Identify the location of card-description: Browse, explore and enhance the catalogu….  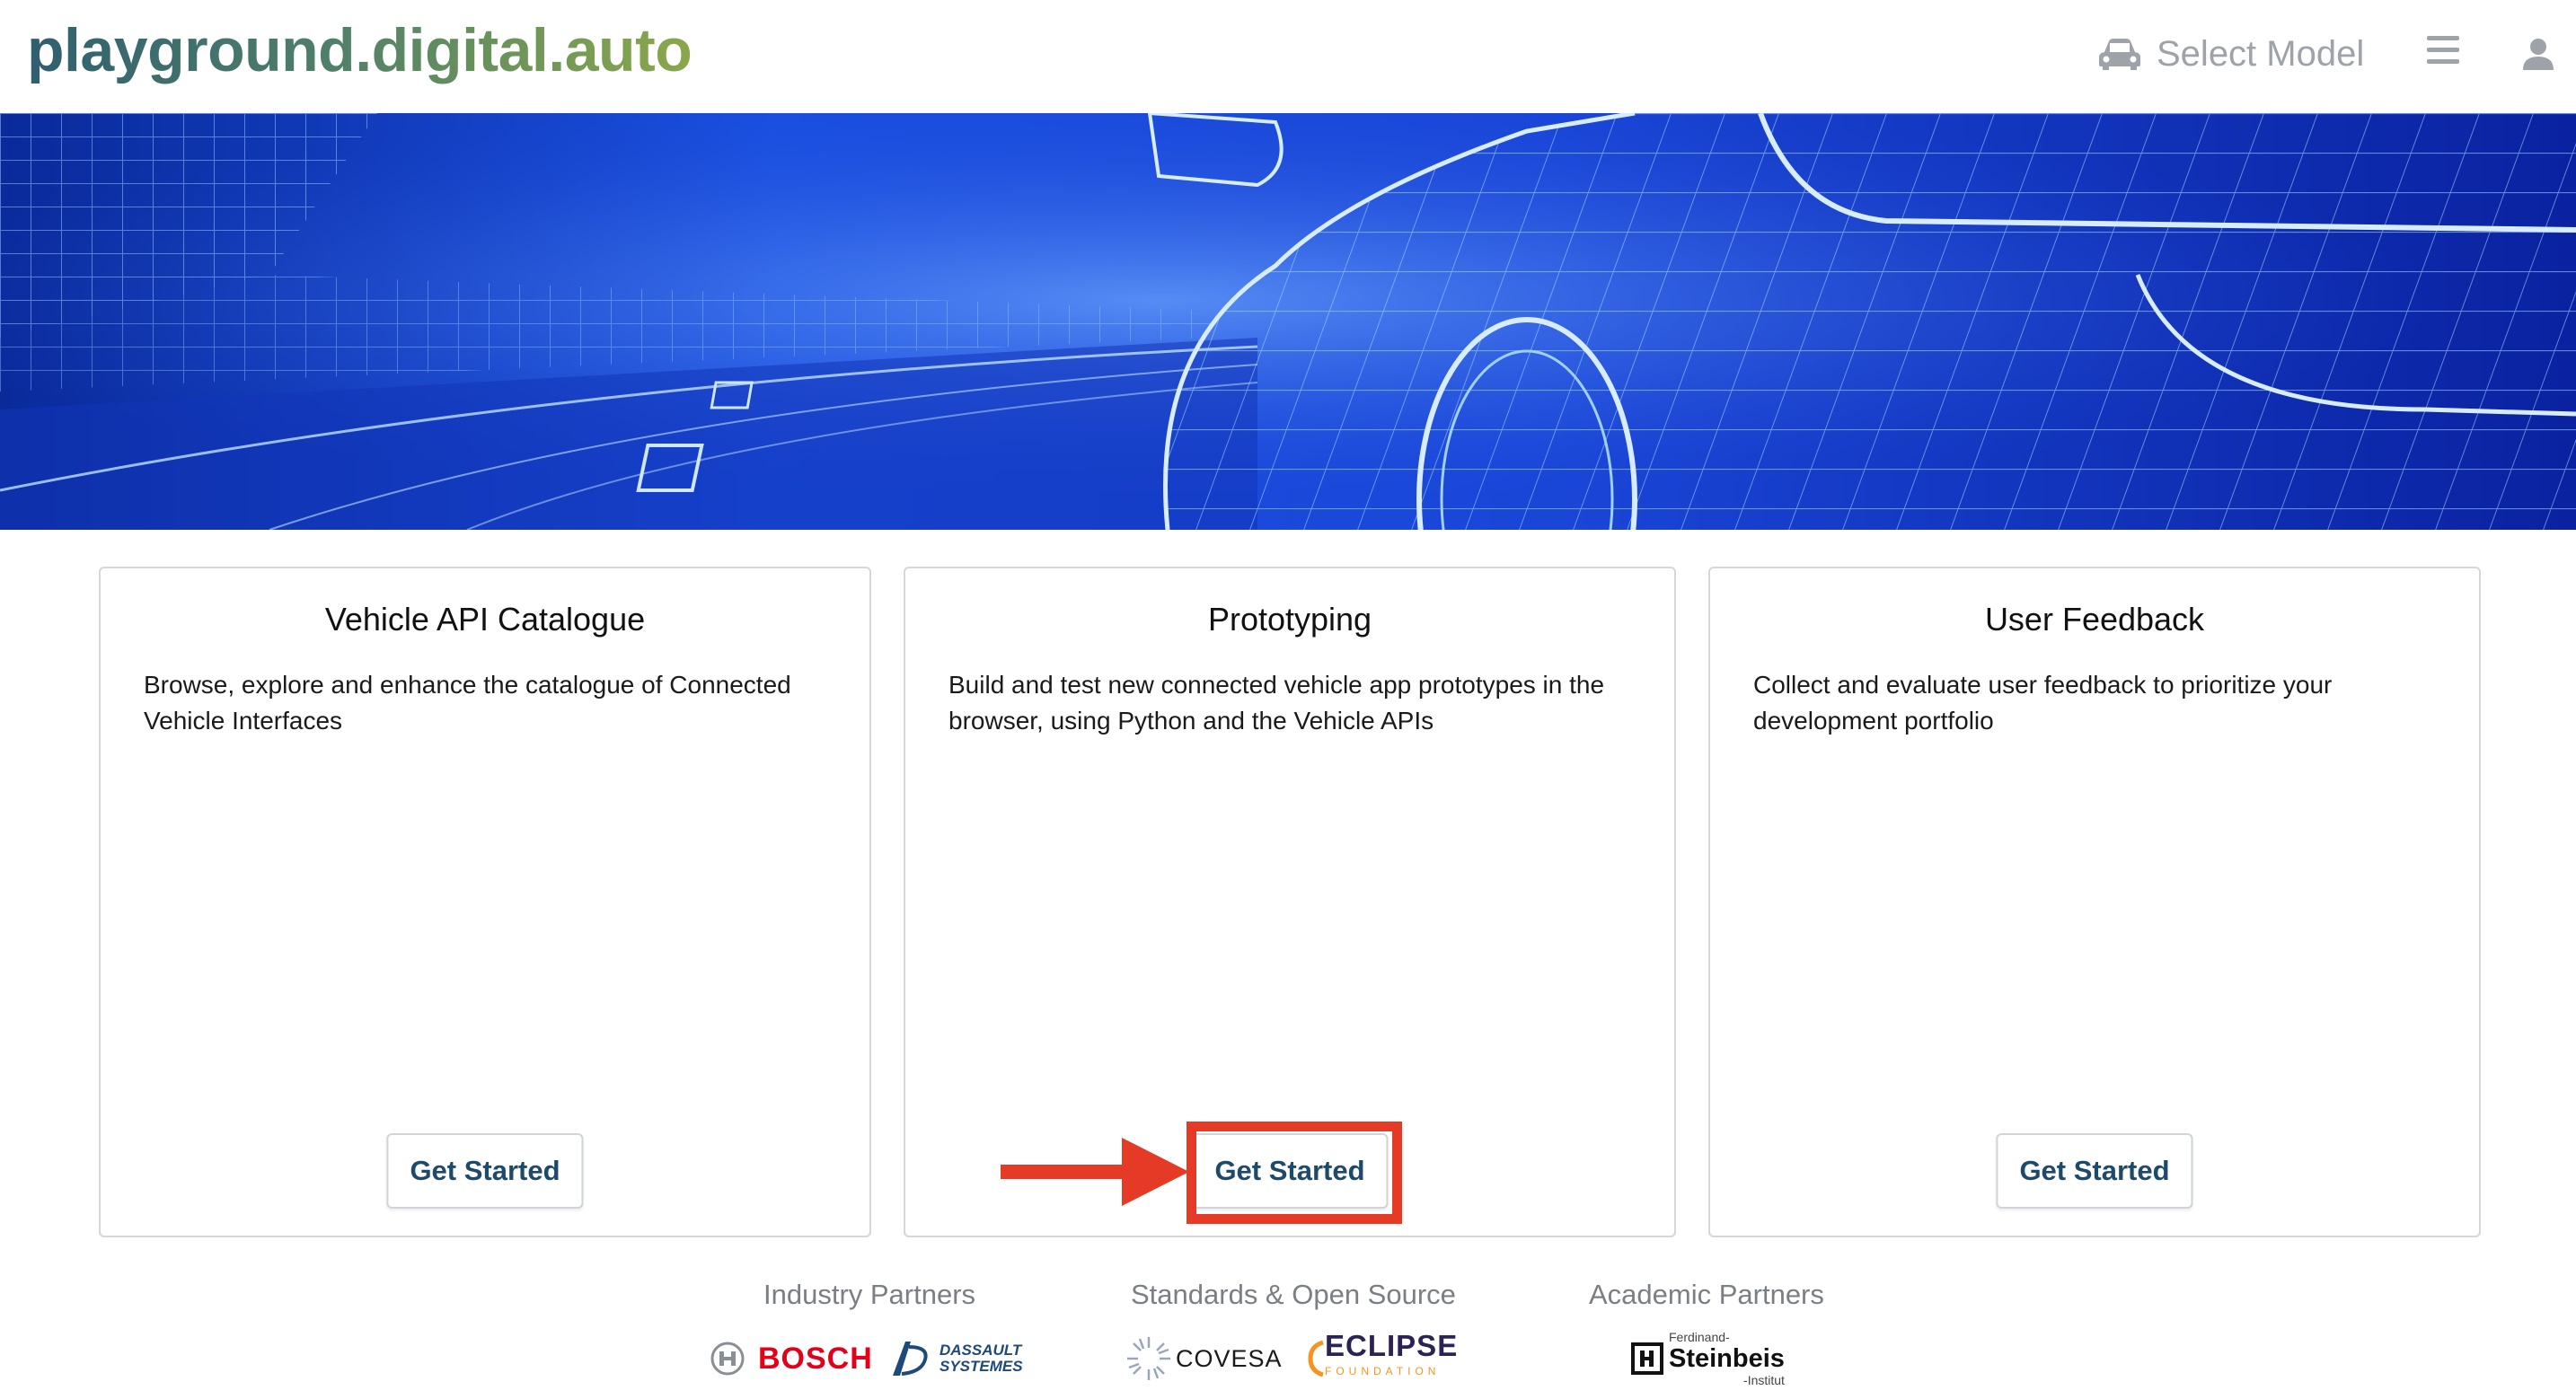
(467, 703).